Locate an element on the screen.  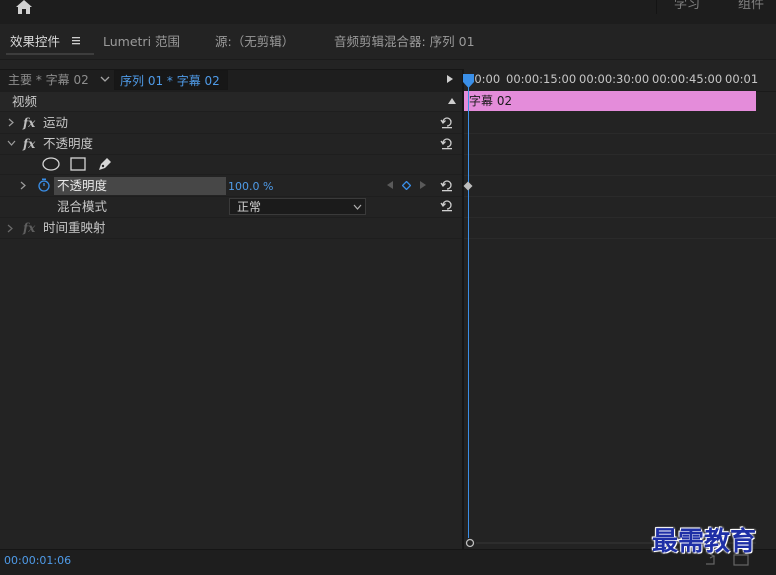
collapse-up-icon is located at coordinates (452, 101).